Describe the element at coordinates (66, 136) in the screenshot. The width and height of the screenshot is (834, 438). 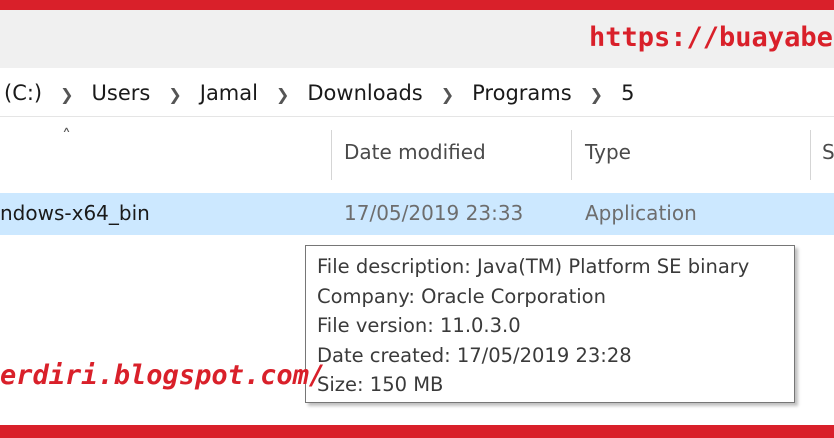
I see `sort-ascending-icon: ˄` at that location.